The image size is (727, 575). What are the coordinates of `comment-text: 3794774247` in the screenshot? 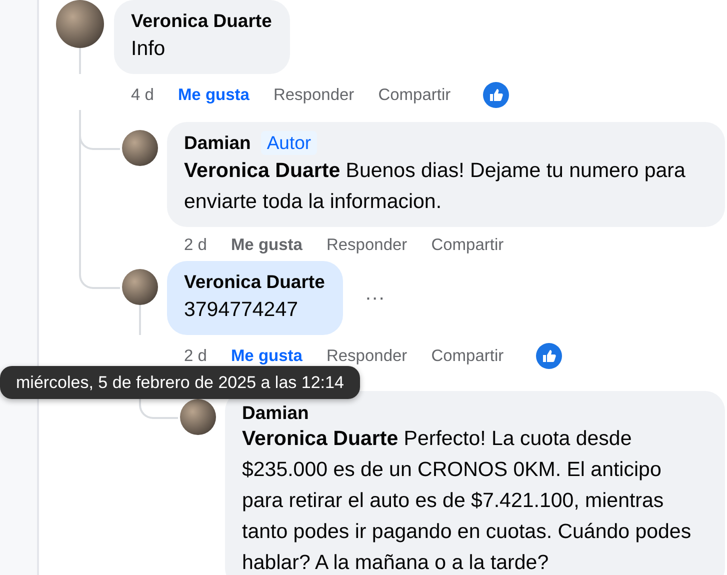 It's located at (242, 310).